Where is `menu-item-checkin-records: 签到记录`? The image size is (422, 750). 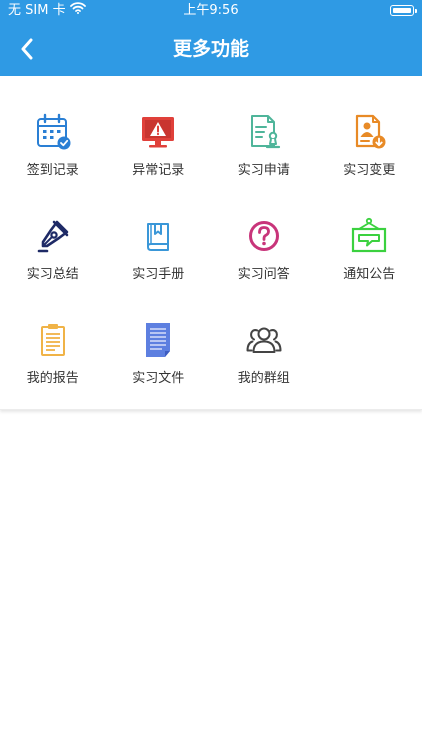
menu-item-checkin-records: 签到记录 is located at coordinates (53, 140).